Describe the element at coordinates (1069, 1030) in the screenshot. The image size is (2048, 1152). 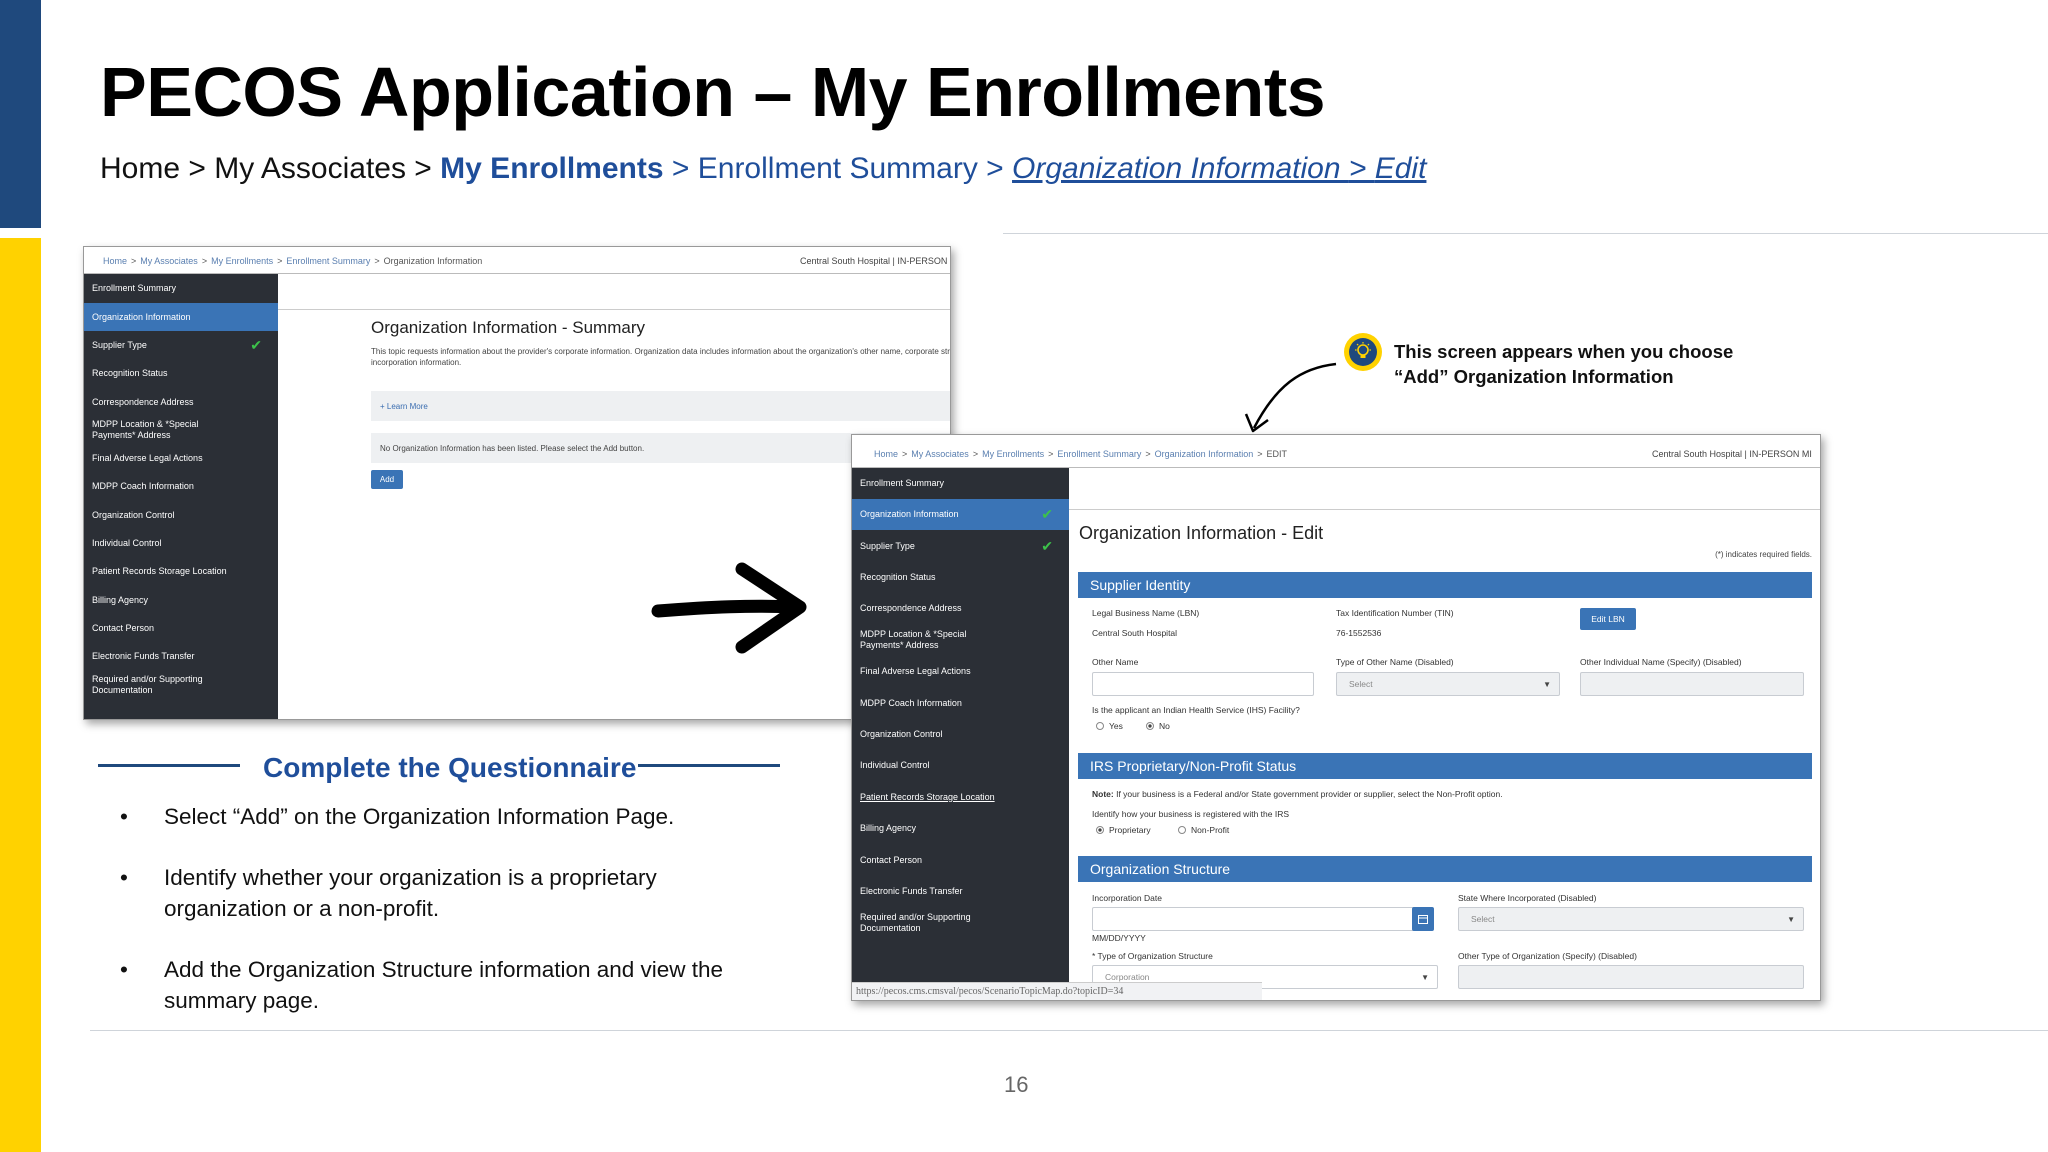
I see `footer-rule` at that location.